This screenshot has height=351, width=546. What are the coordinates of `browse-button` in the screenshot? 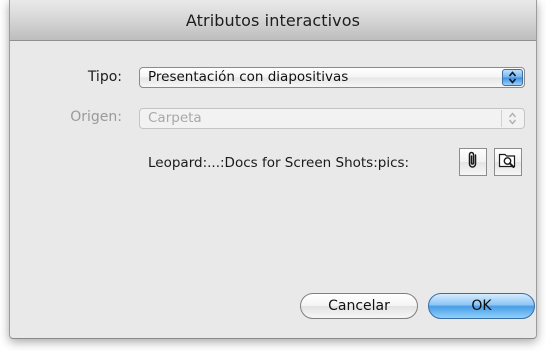 It's located at (508, 162).